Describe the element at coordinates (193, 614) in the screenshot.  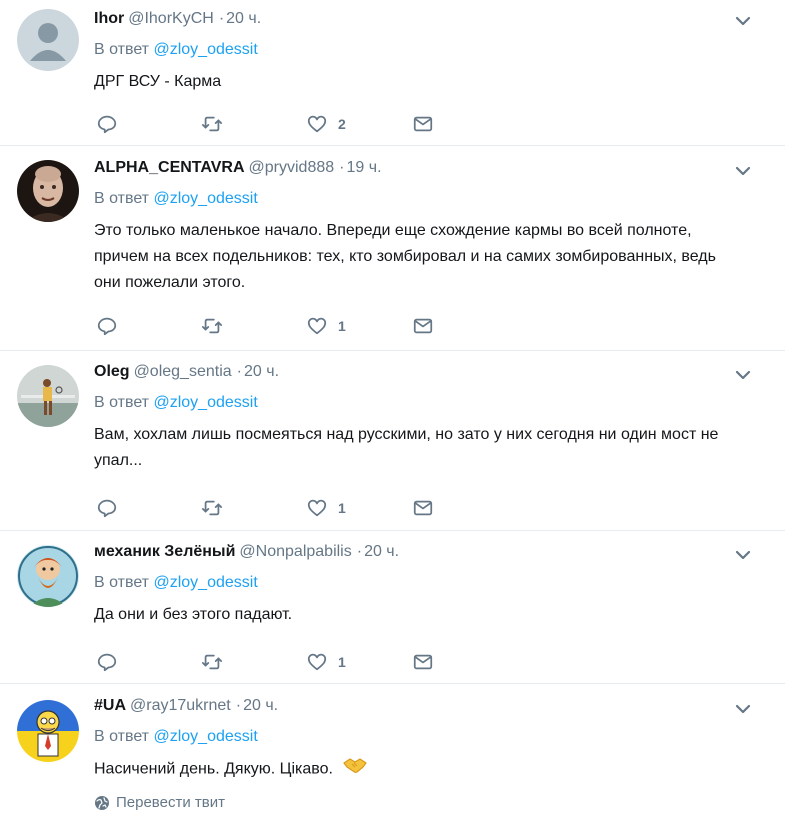
I see `tweet-text: Да они и без этого падают.` at that location.